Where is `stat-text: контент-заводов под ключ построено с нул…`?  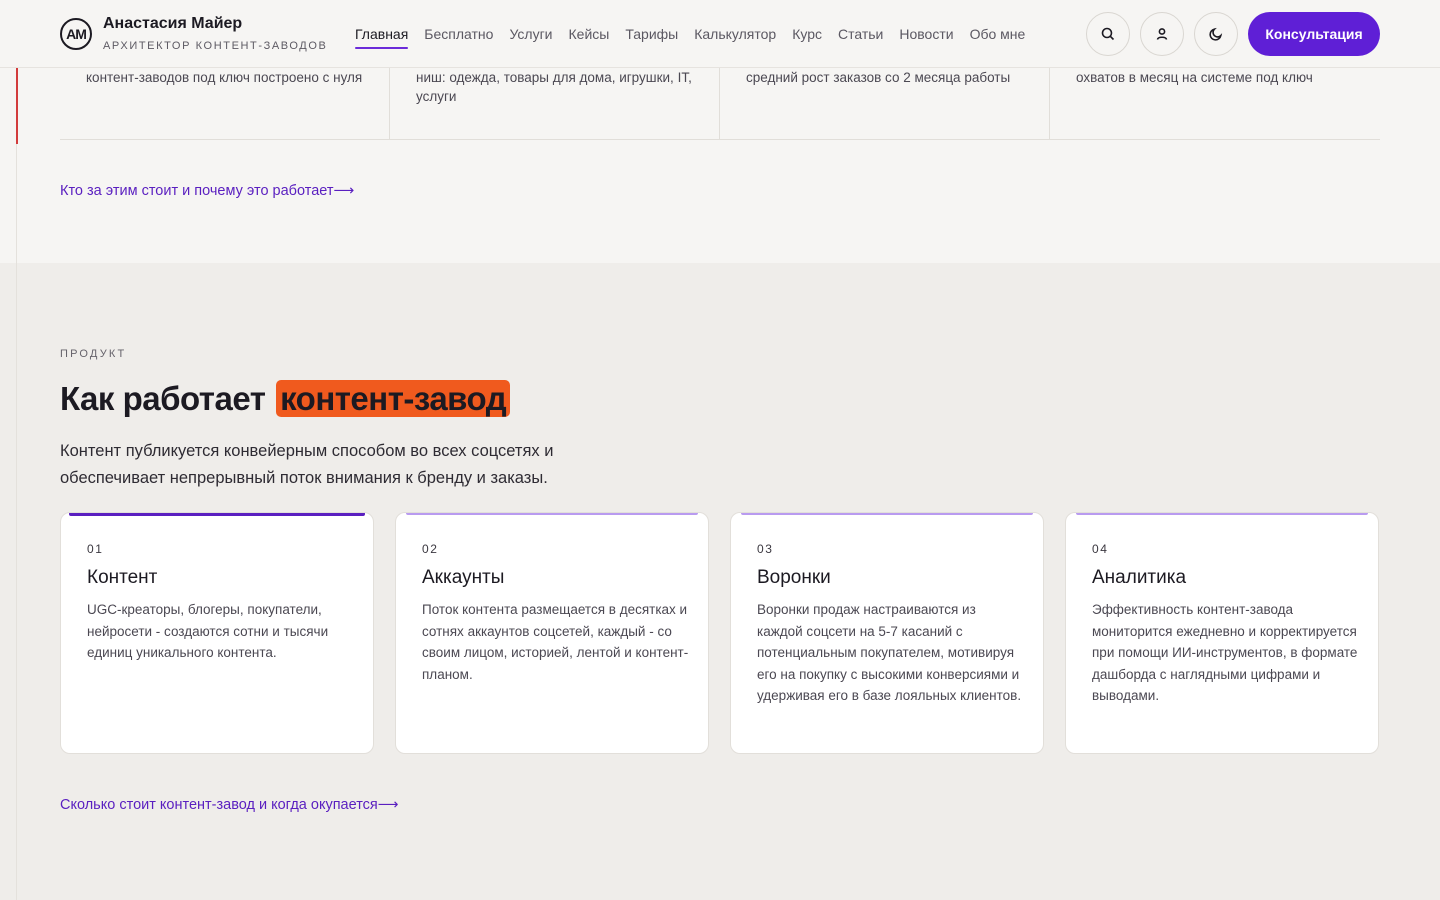 stat-text: контент-заводов под ключ построено с нул… is located at coordinates (224, 77).